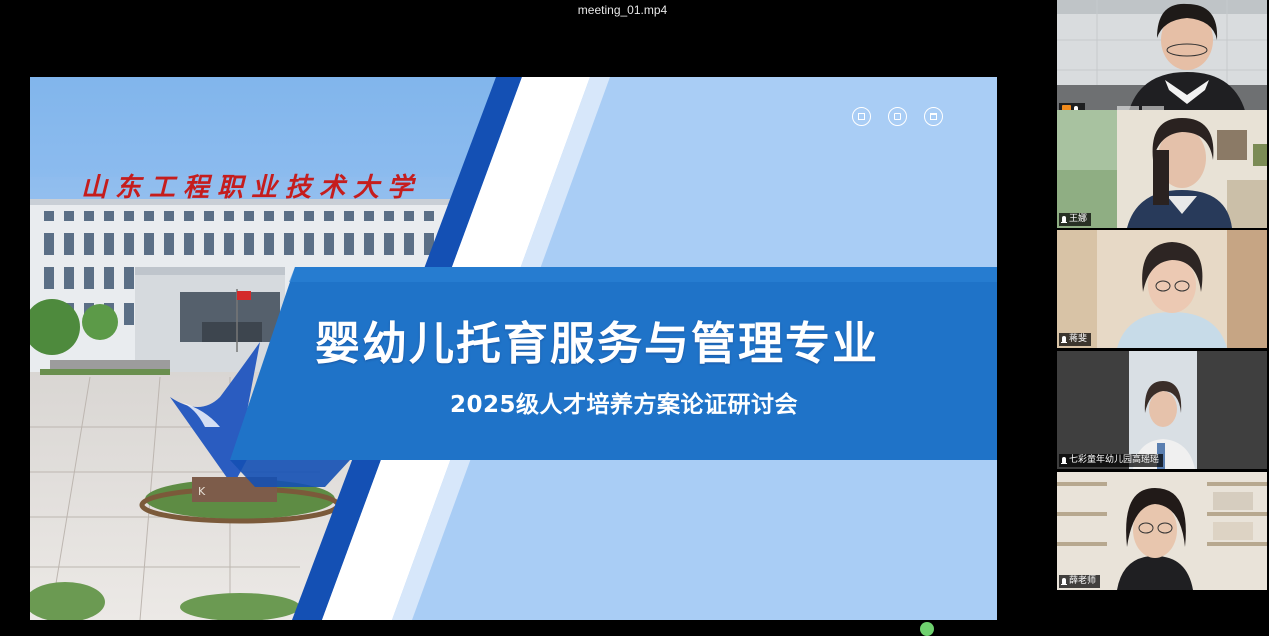  I want to click on participant-name: 蒋斐, so click(1078, 339).